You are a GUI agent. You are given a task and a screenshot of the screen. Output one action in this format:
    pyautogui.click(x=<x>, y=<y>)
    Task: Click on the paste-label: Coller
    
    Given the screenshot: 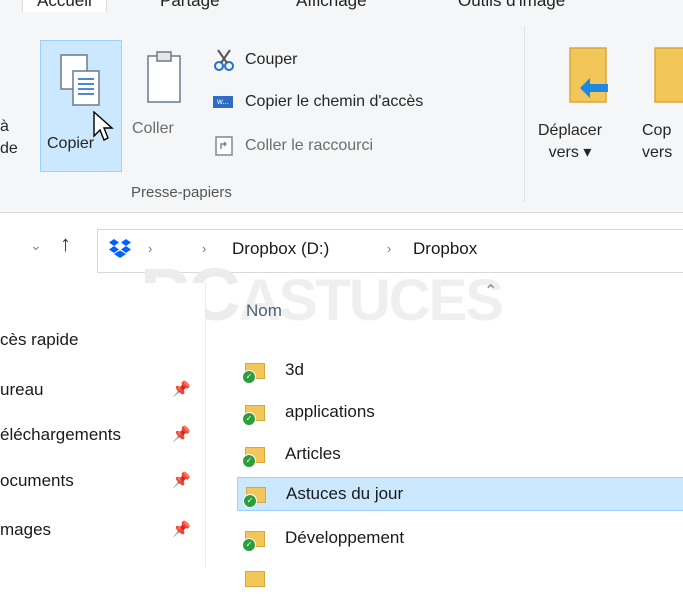 What is the action you would take?
    pyautogui.click(x=153, y=128)
    